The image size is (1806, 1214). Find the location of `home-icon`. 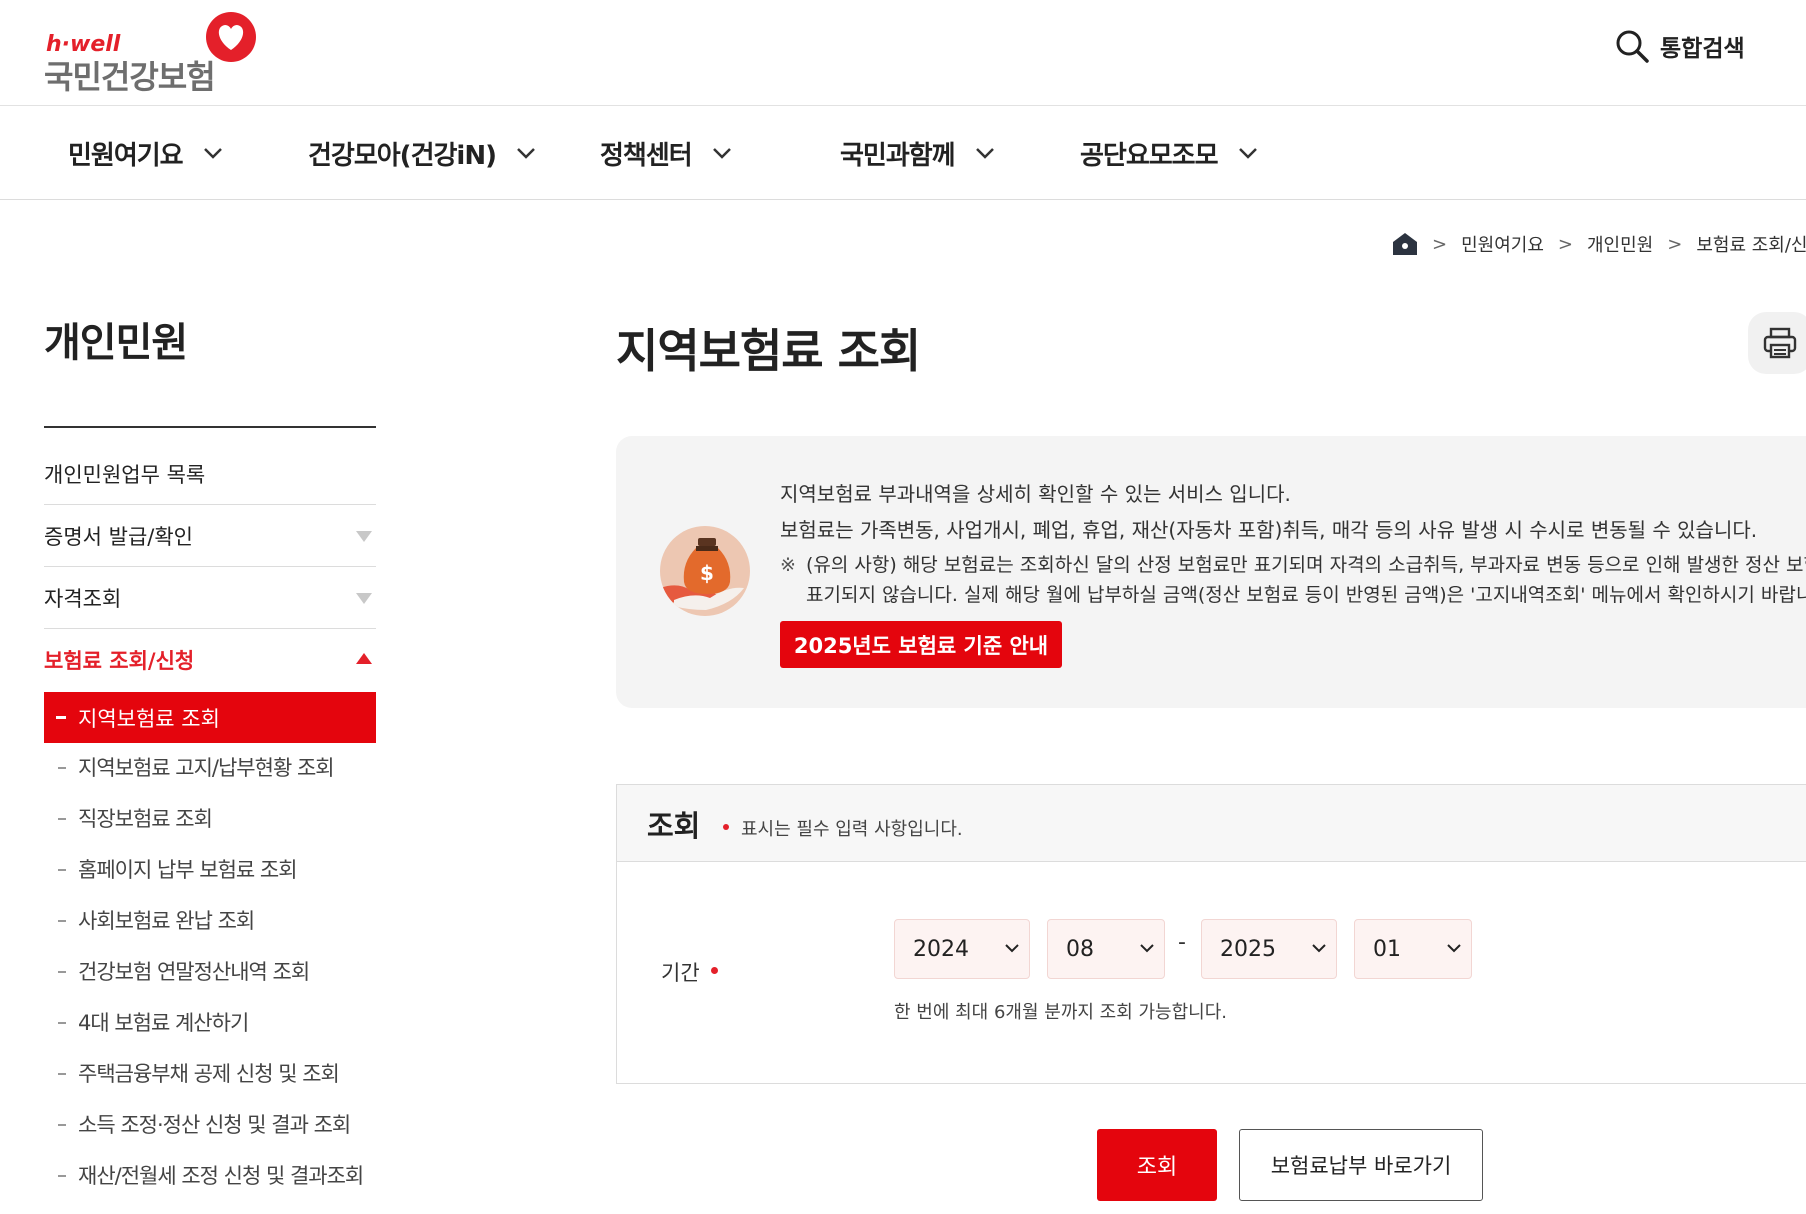

home-icon is located at coordinates (1405, 244).